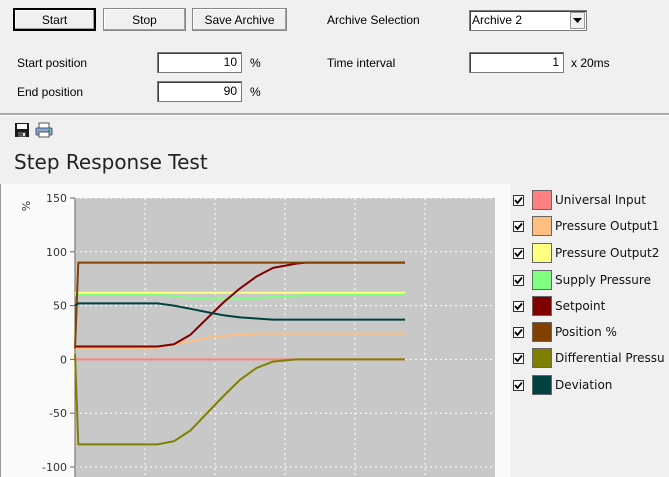 This screenshot has height=477, width=669. Describe the element at coordinates (60, 306) in the screenshot. I see `y-tick-label: 50` at that location.